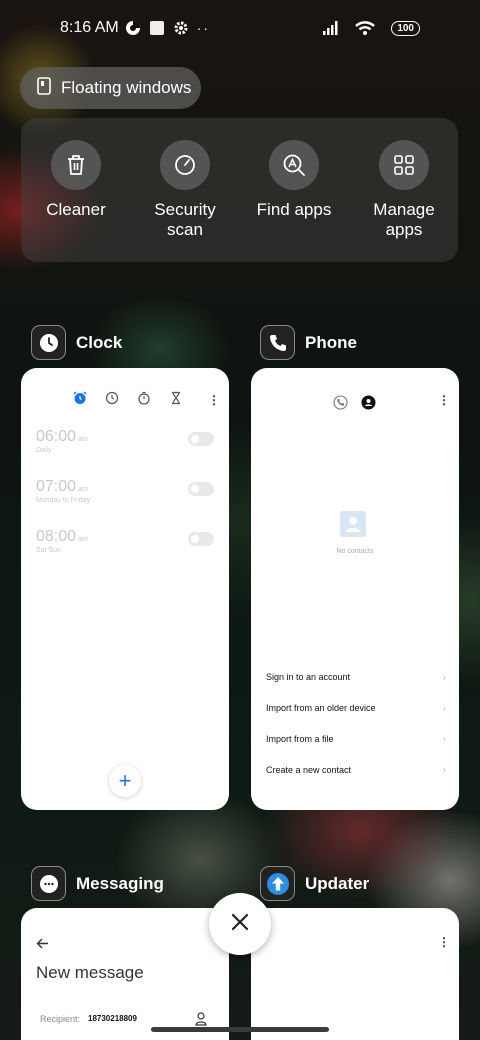  I want to click on find-apps-label: Find apps, so click(294, 209).